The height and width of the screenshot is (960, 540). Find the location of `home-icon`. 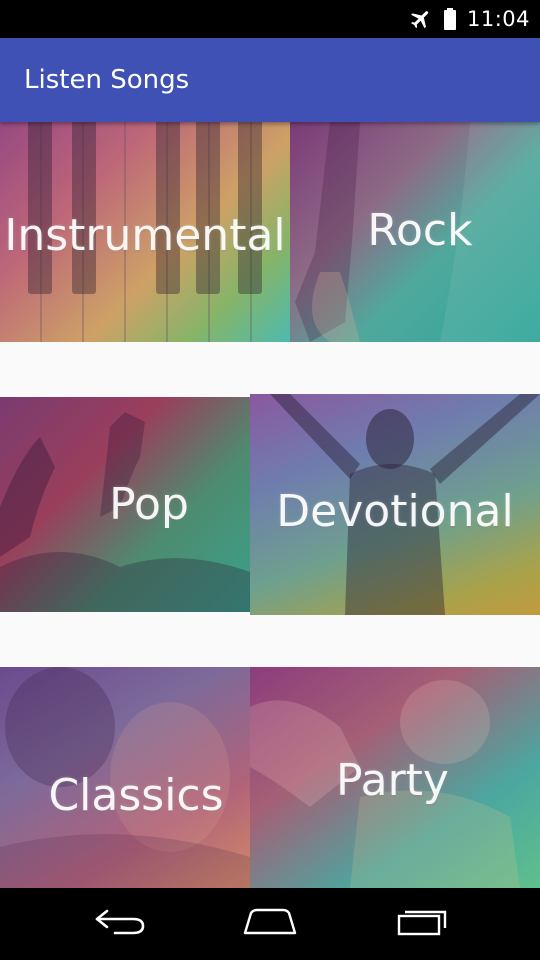

home-icon is located at coordinates (270, 924).